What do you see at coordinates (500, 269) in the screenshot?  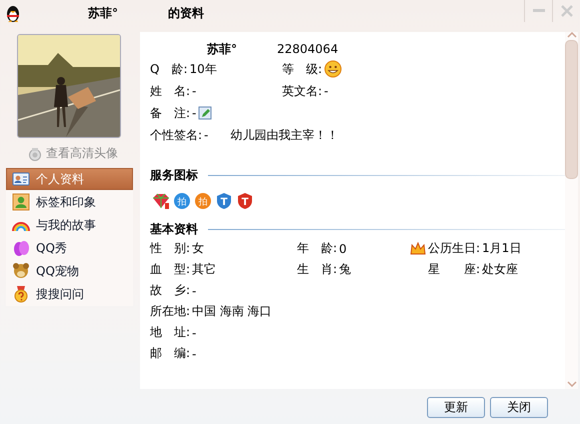 I see `field-value: 处女座` at bounding box center [500, 269].